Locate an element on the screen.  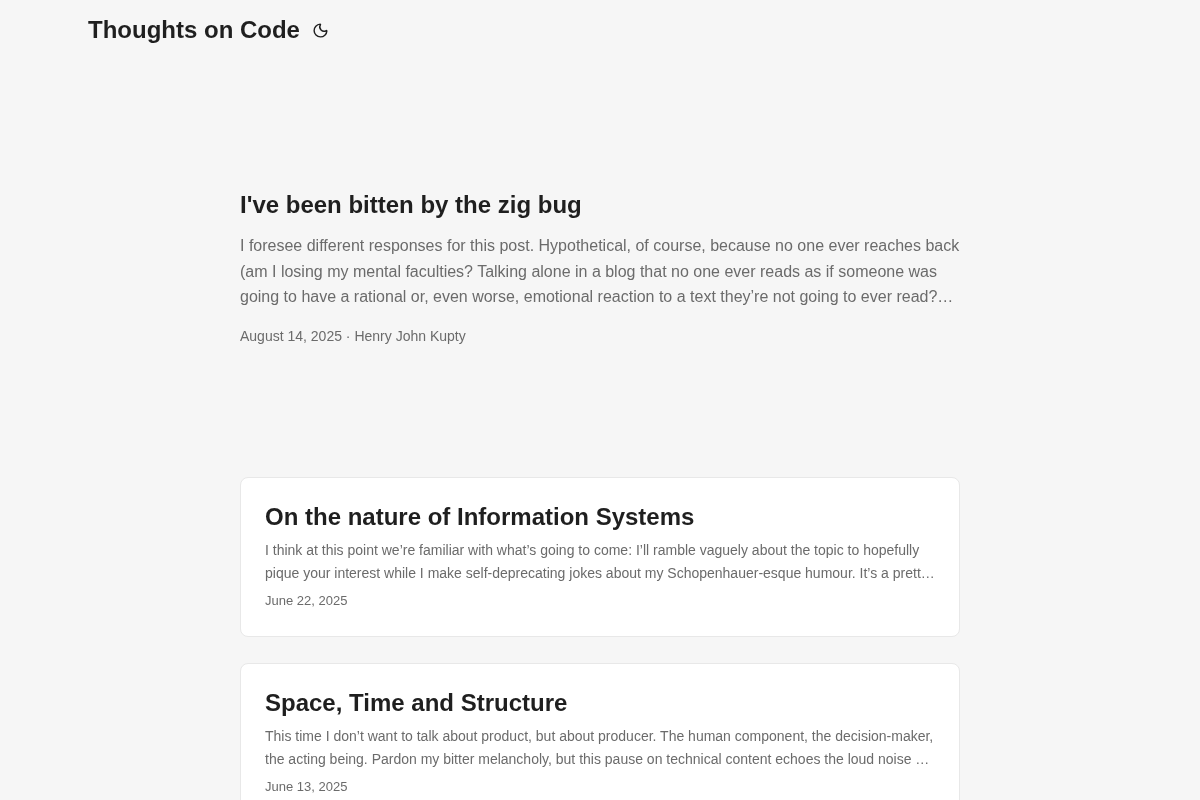
moon-icon is located at coordinates (321, 30).